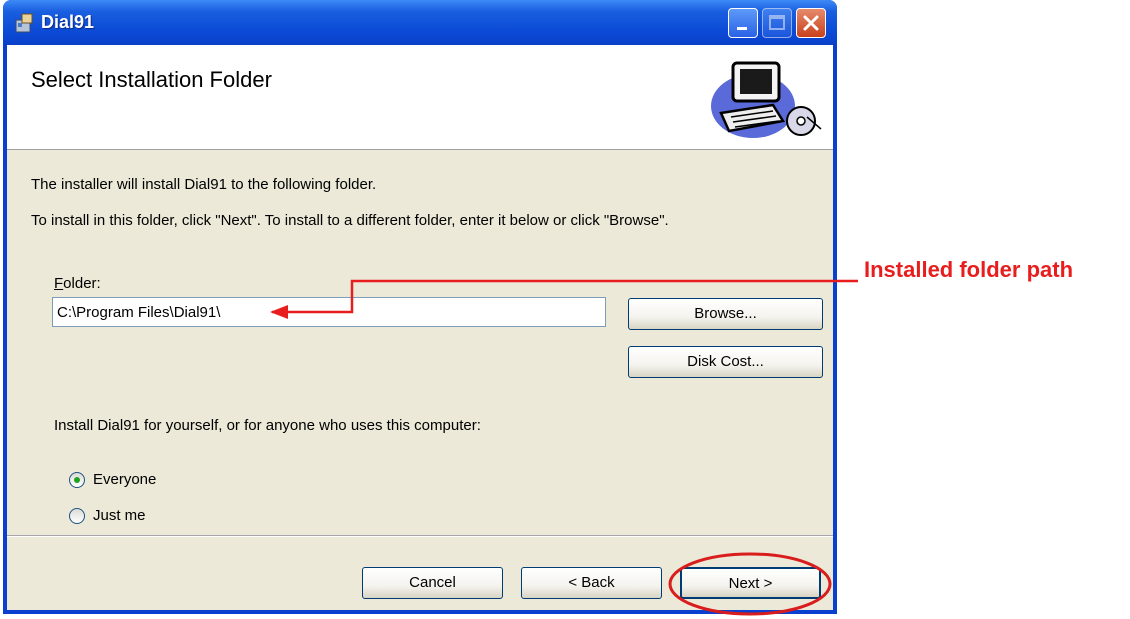 The width and height of the screenshot is (1130, 619). I want to click on annotation-label: Installed folder path, so click(969, 269).